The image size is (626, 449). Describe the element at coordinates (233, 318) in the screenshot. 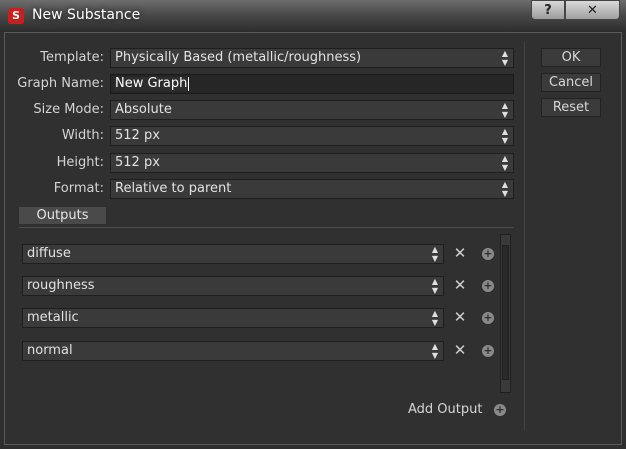

I see `output-select-metallic: metallic ▲ ▼` at that location.